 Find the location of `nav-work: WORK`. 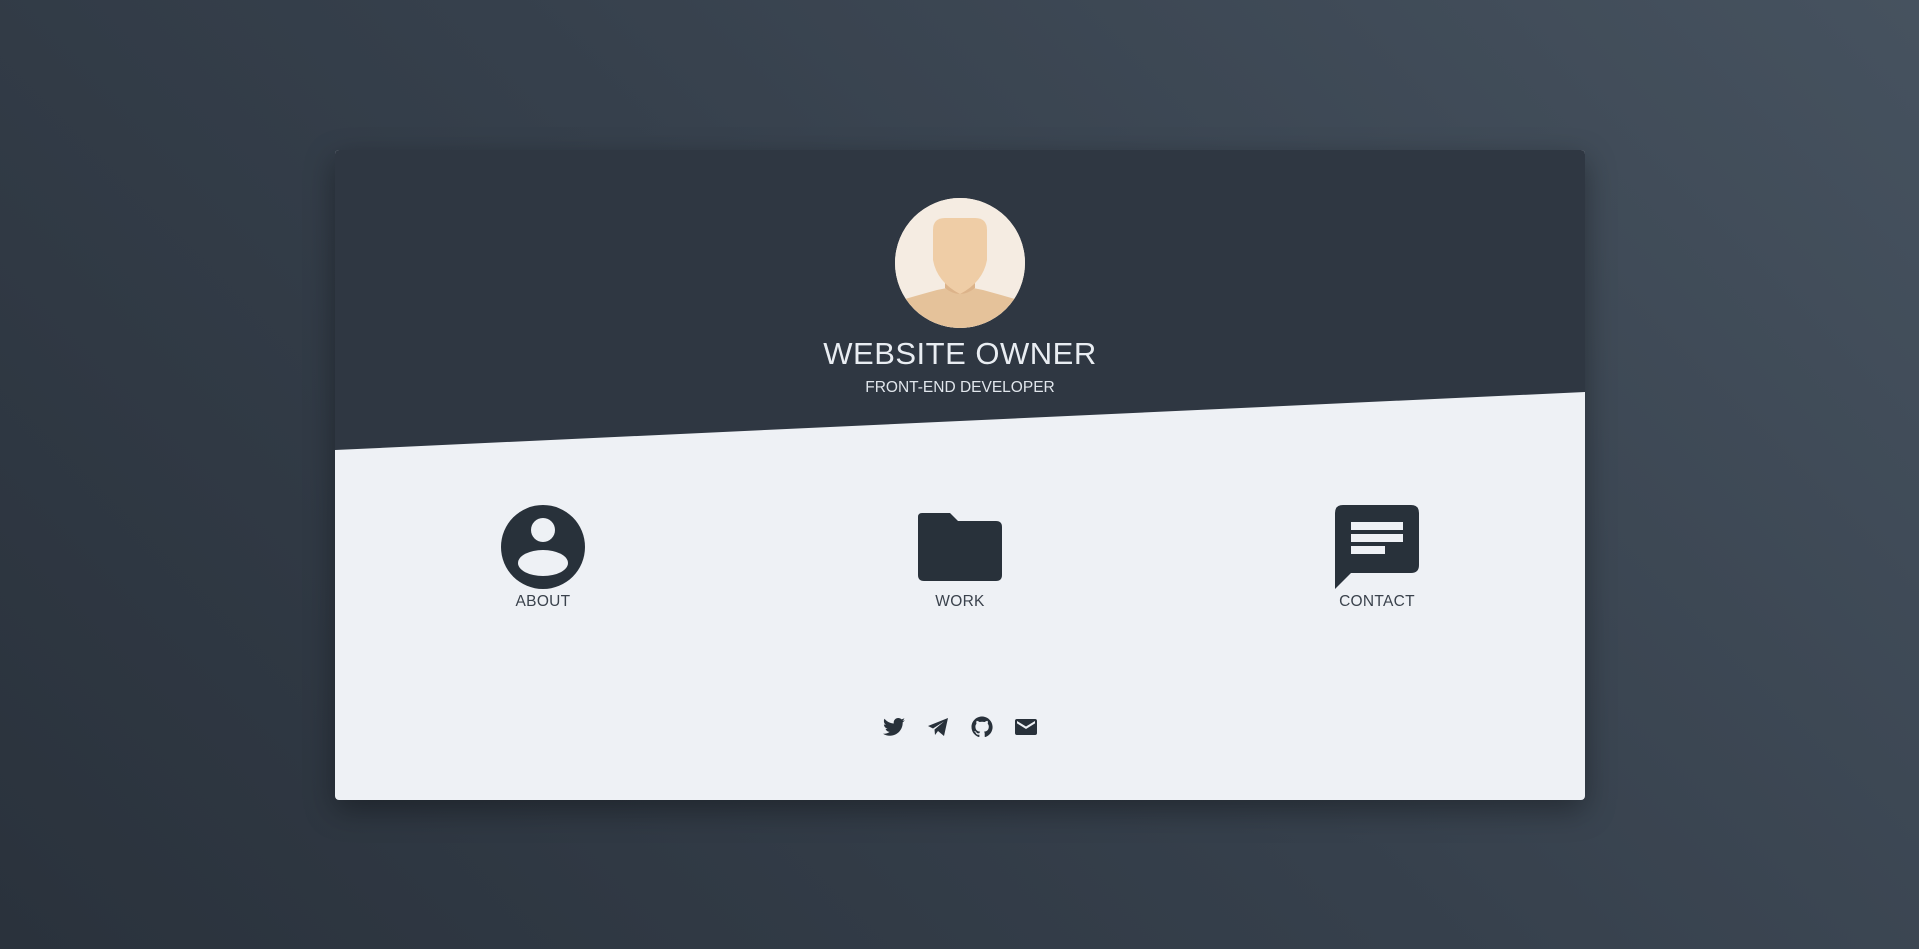

nav-work: WORK is located at coordinates (960, 556).